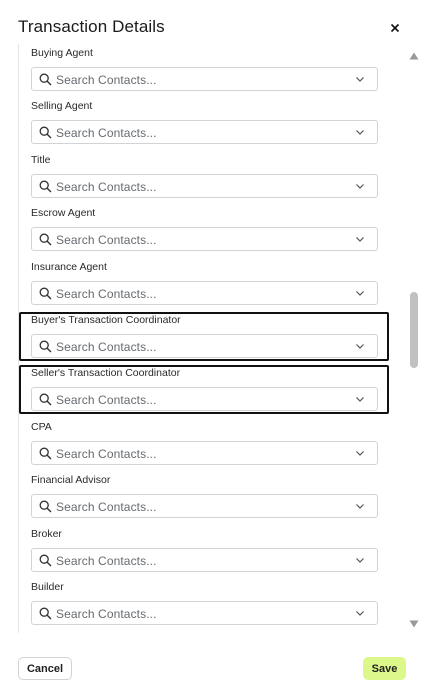 Image resolution: width=422 pixels, height=695 pixels. Describe the element at coordinates (106, 320) in the screenshot. I see `field-label: Buyer's Transaction Coordinator` at that location.